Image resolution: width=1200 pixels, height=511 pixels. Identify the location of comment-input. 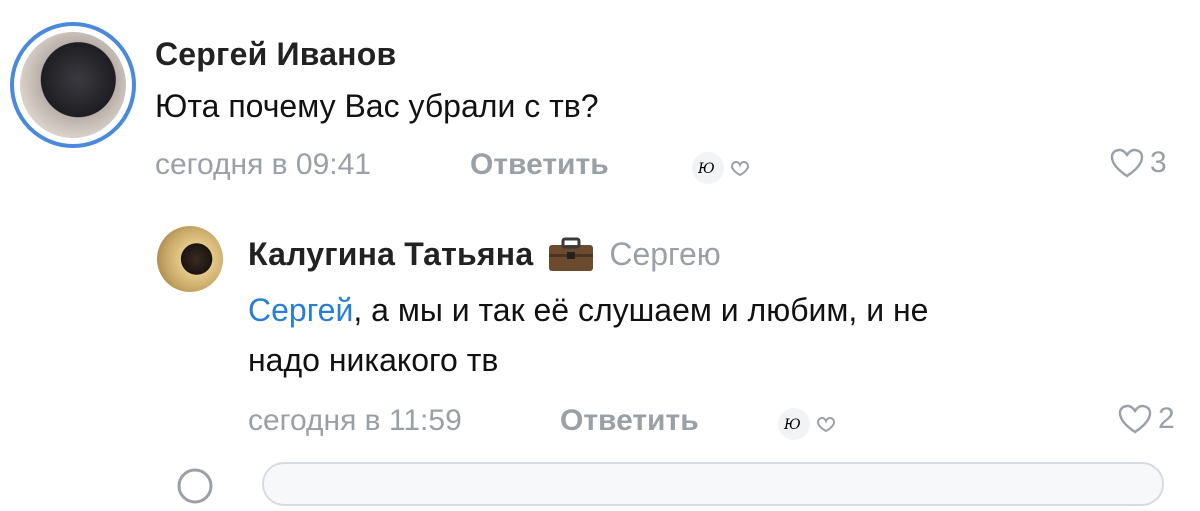
(713, 484).